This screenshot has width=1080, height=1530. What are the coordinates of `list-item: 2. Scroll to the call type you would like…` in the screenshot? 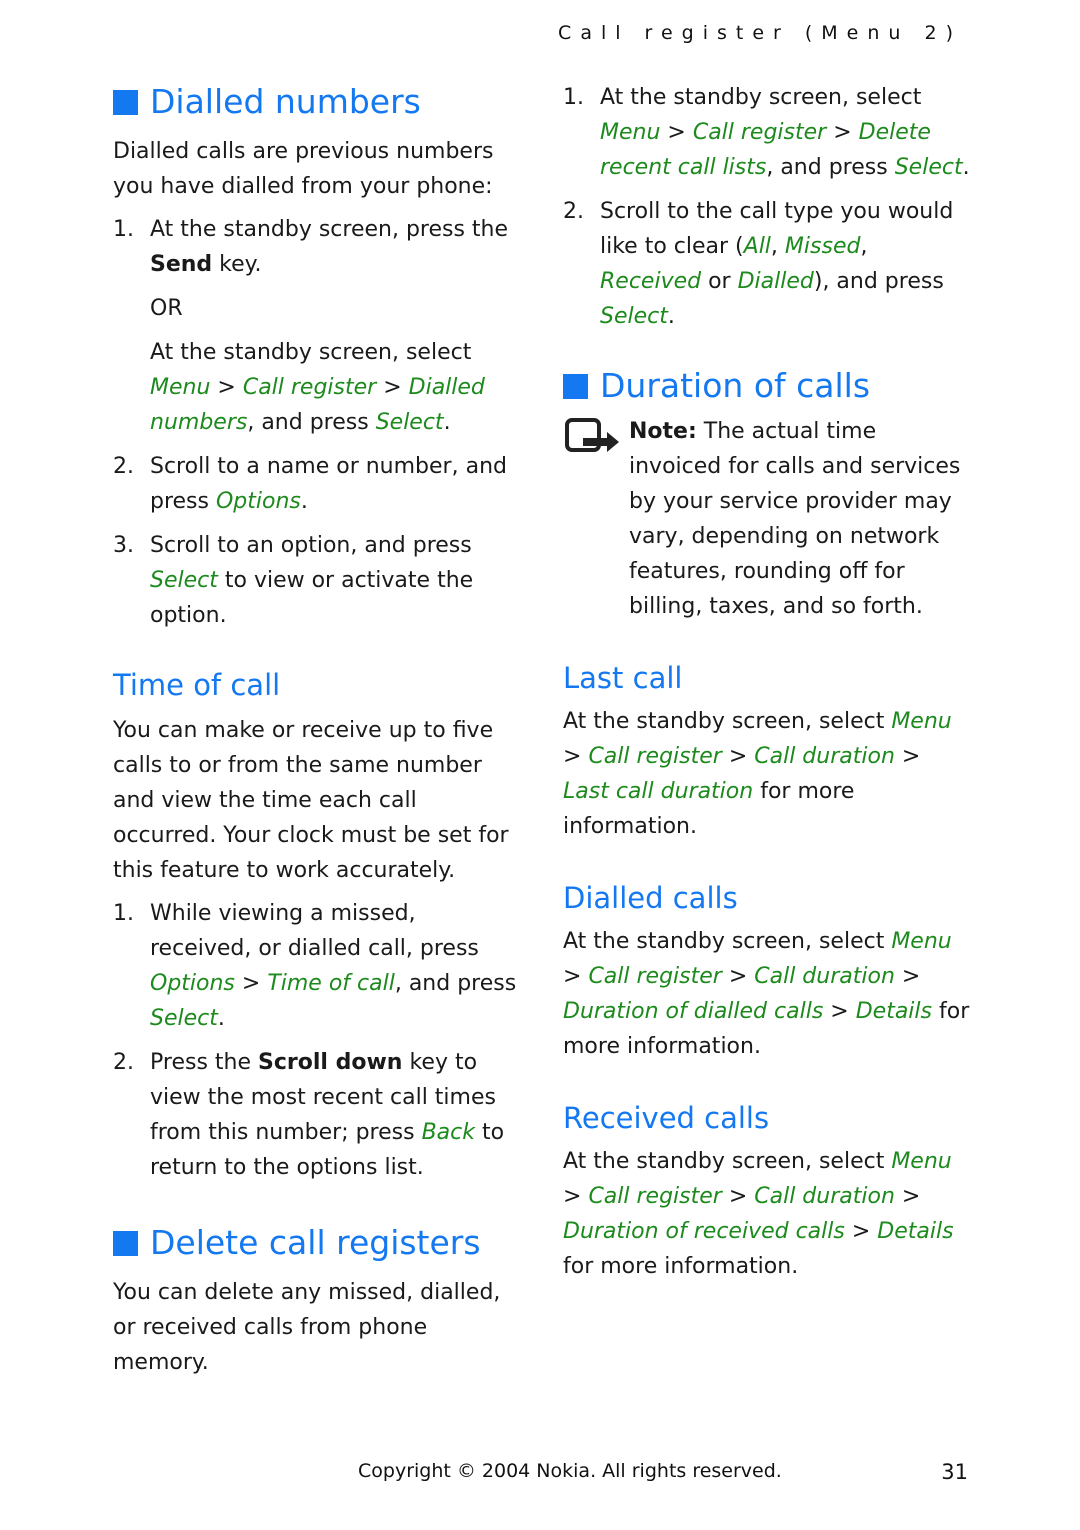 It's located at (758, 264).